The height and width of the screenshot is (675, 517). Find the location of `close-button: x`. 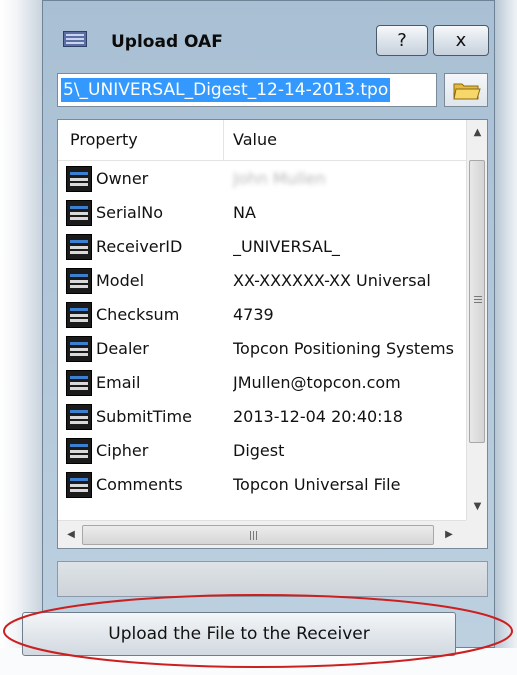

close-button: x is located at coordinates (461, 40).